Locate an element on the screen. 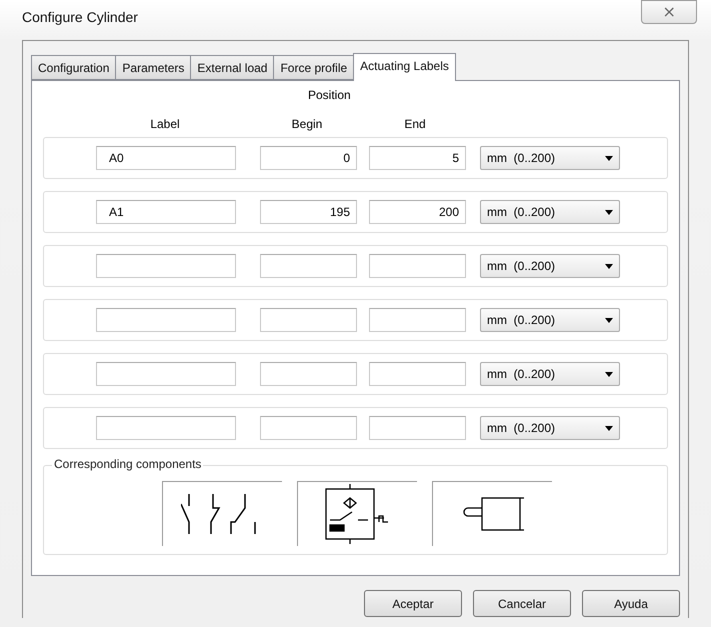 This screenshot has width=711, height=627. column-header: Label is located at coordinates (165, 124).